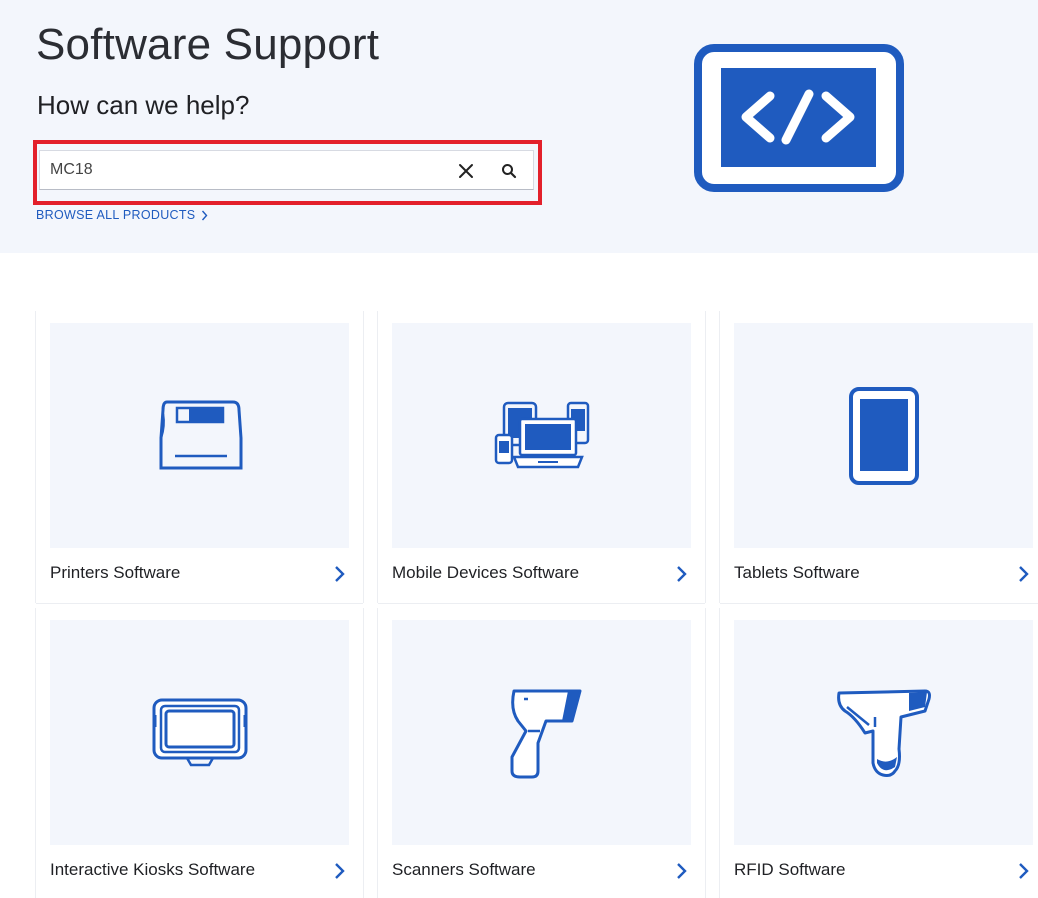 The width and height of the screenshot is (1038, 898). I want to click on category-card-printers: Printers Software, so click(199, 457).